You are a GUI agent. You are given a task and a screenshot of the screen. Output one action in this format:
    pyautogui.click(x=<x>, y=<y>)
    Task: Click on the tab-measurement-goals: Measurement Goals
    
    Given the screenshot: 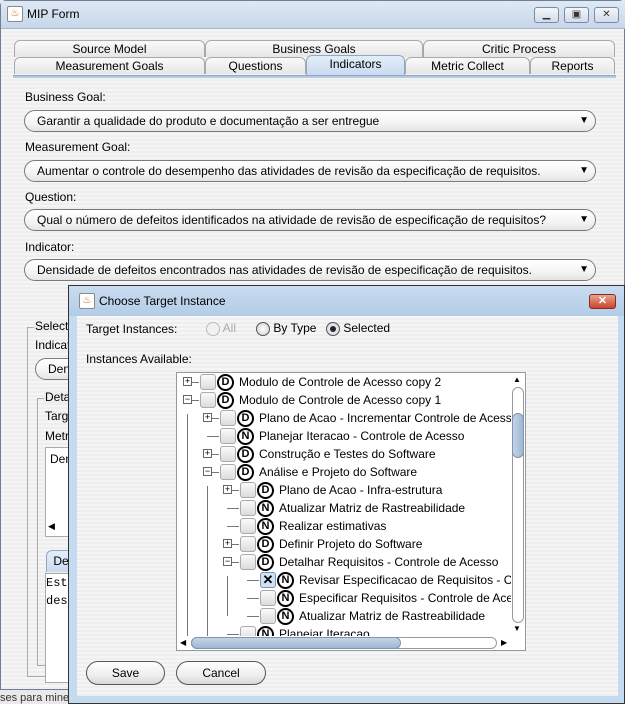 What is the action you would take?
    pyautogui.click(x=109, y=65)
    